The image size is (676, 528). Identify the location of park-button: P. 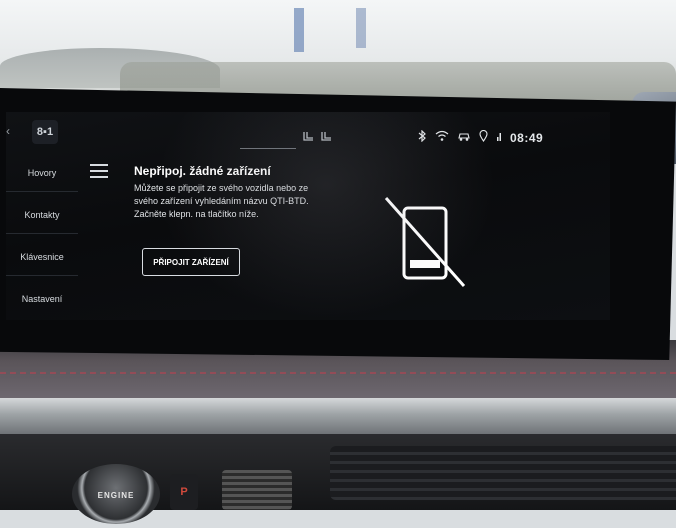
(184, 492).